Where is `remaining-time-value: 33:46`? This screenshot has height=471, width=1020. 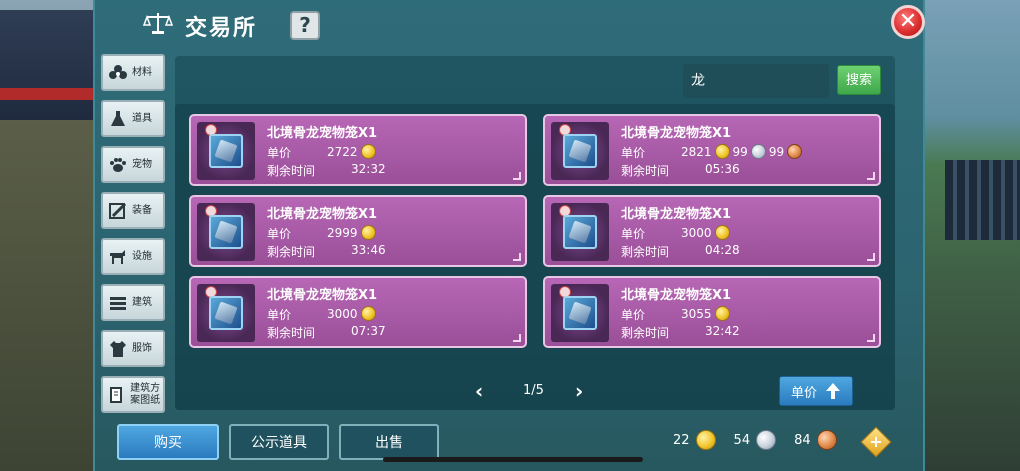
remaining-time-value: 33:46 is located at coordinates (368, 250).